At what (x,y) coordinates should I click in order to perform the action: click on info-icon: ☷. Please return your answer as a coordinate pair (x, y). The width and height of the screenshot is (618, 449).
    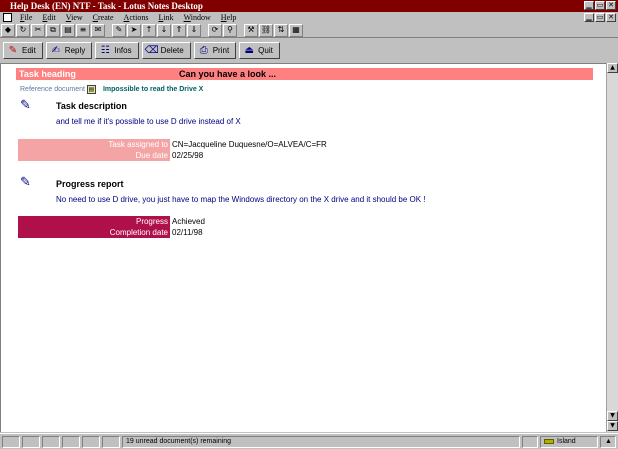
    Looking at the image, I should click on (105, 50).